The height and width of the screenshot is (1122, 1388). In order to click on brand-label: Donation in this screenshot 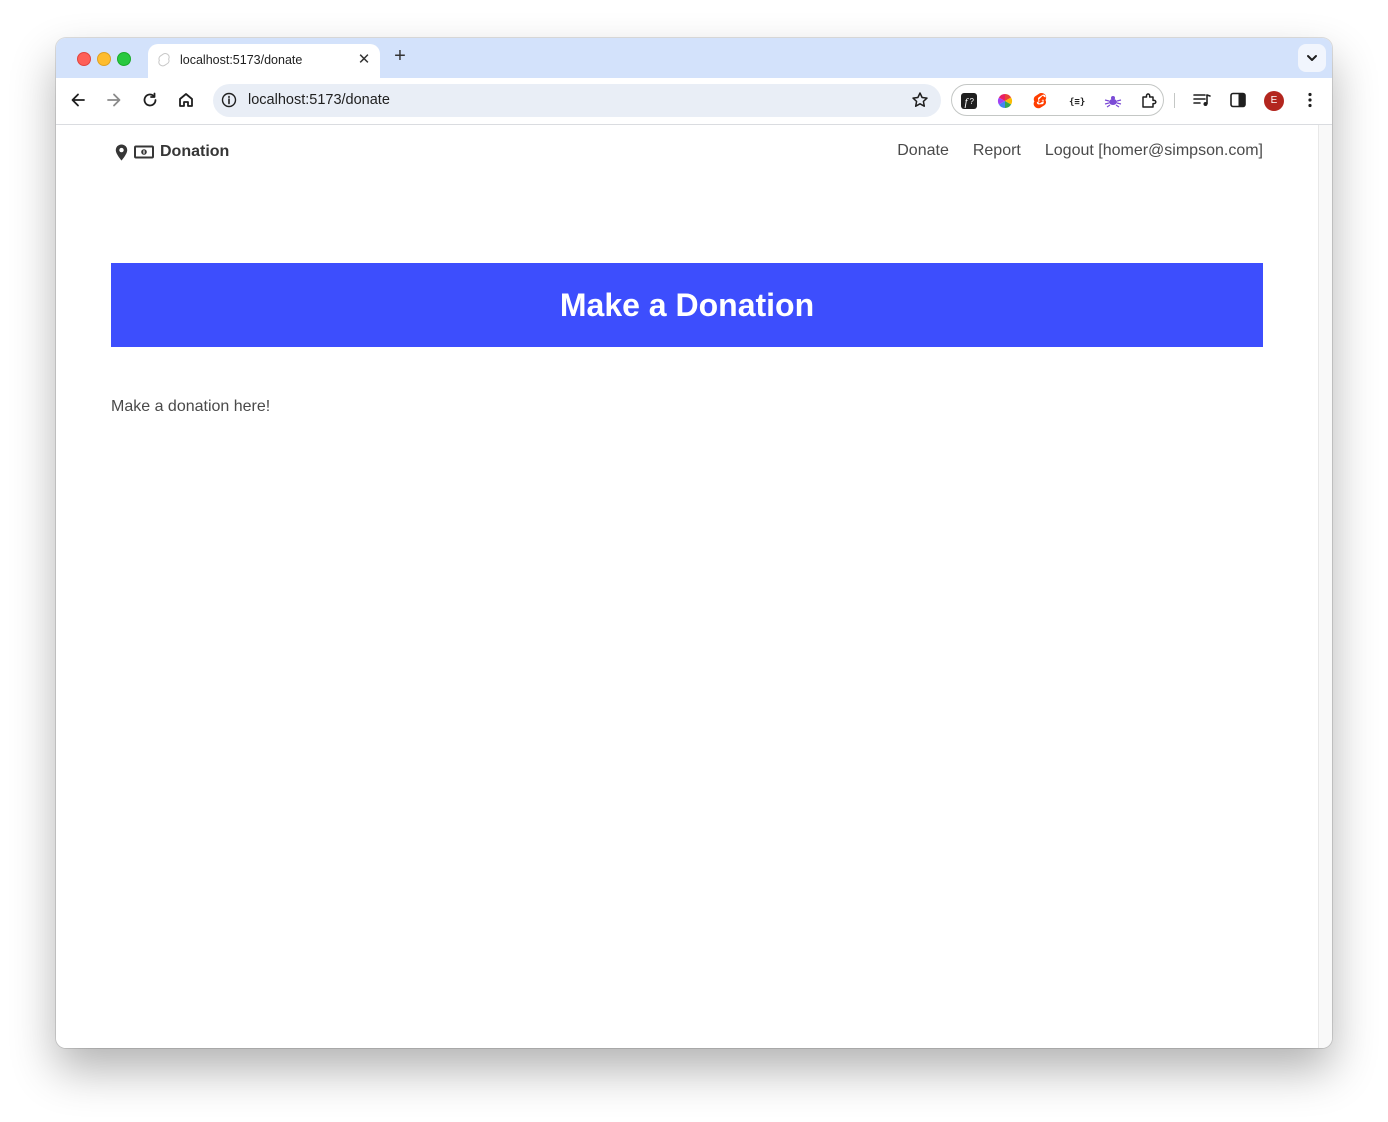, I will do `click(195, 151)`.